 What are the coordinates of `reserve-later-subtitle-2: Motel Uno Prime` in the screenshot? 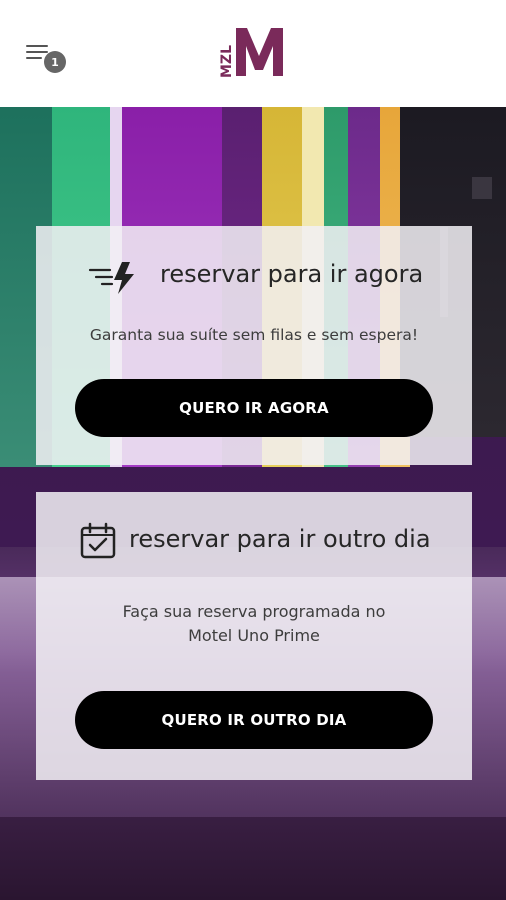 It's located at (254, 635).